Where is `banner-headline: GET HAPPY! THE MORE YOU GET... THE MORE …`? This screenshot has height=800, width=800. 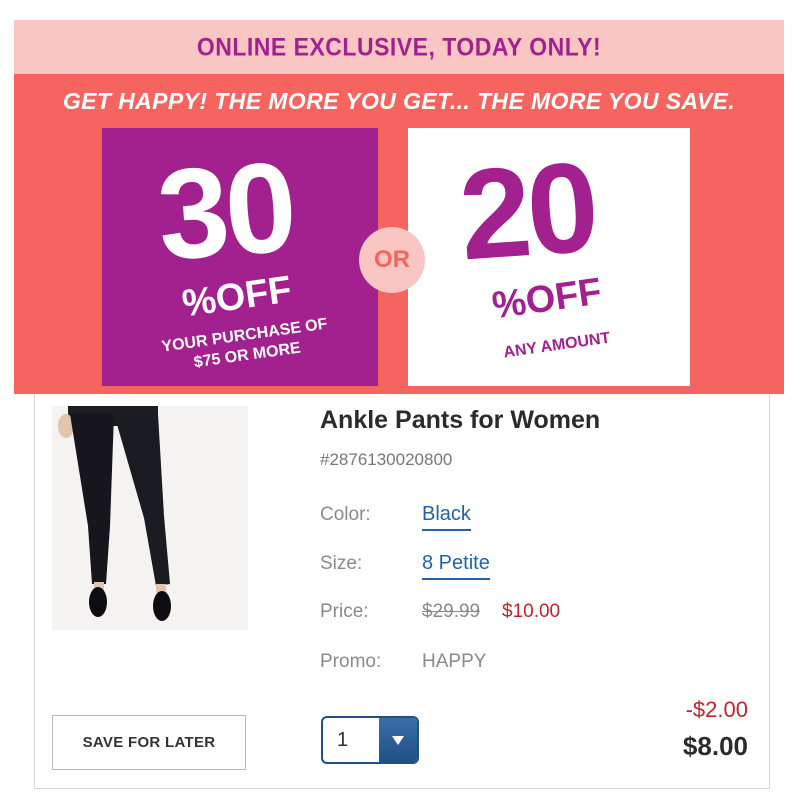 banner-headline: GET HAPPY! THE MORE YOU GET... THE MORE … is located at coordinates (399, 101).